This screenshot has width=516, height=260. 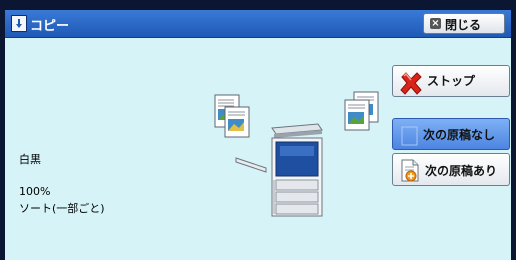 What do you see at coordinates (435, 23) in the screenshot?
I see `close-icon: ×` at bounding box center [435, 23].